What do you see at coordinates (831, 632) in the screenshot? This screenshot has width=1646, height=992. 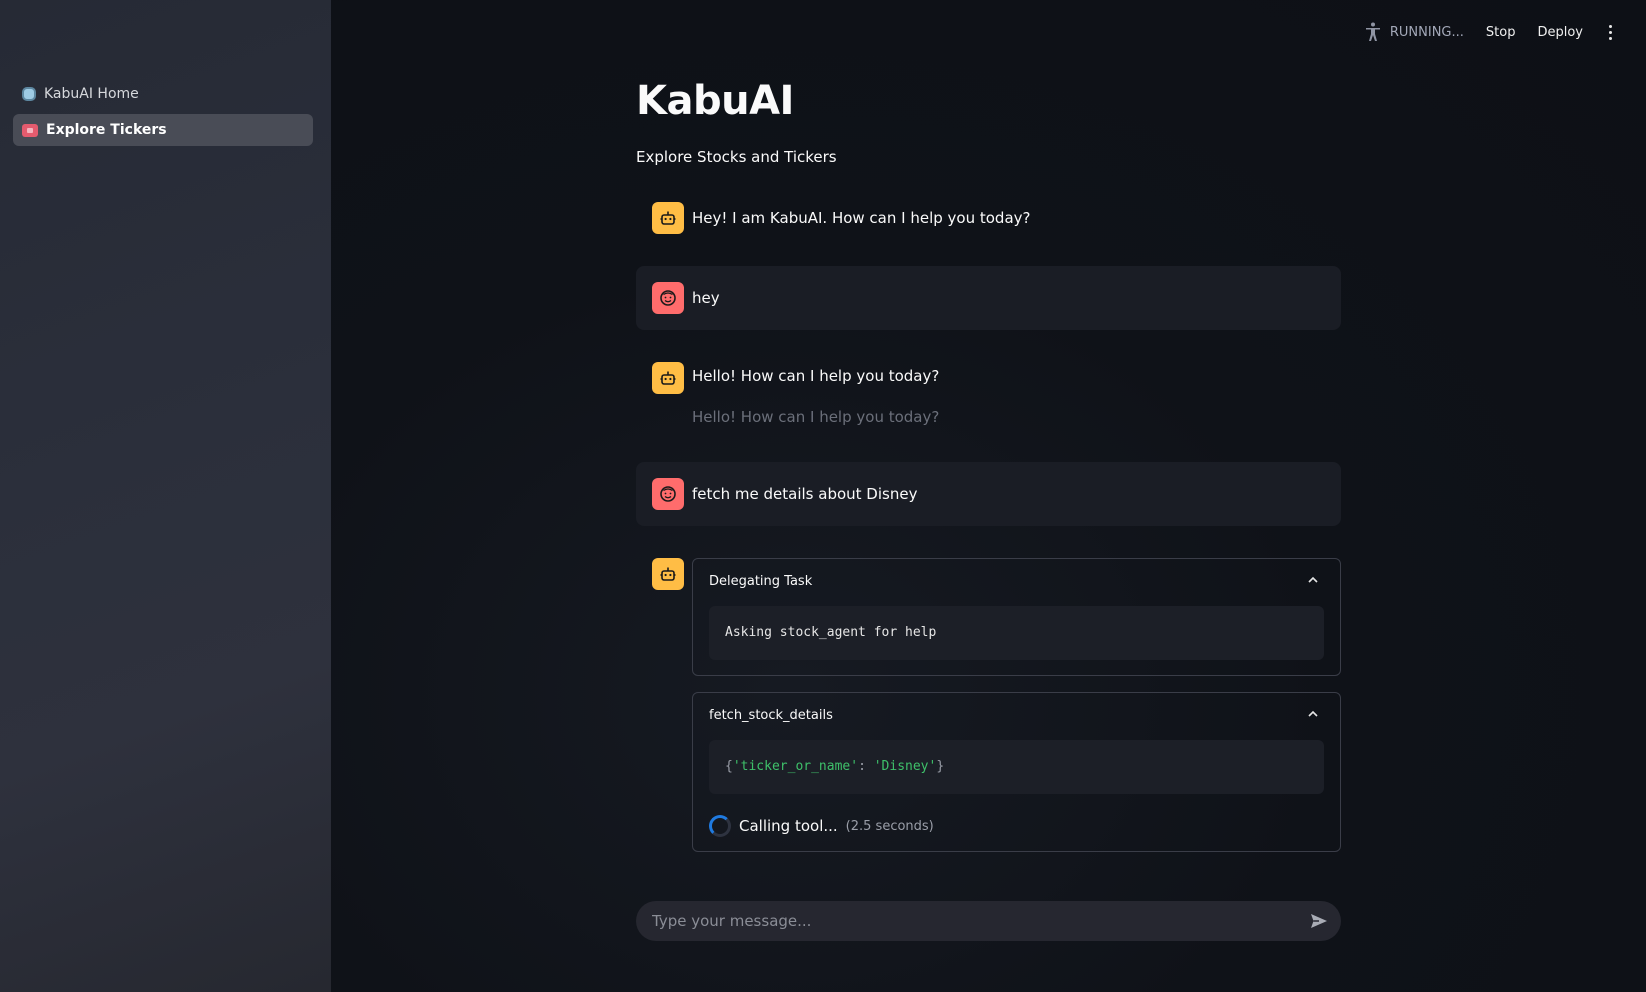 I see `code-text: Asking stock_agent for help` at bounding box center [831, 632].